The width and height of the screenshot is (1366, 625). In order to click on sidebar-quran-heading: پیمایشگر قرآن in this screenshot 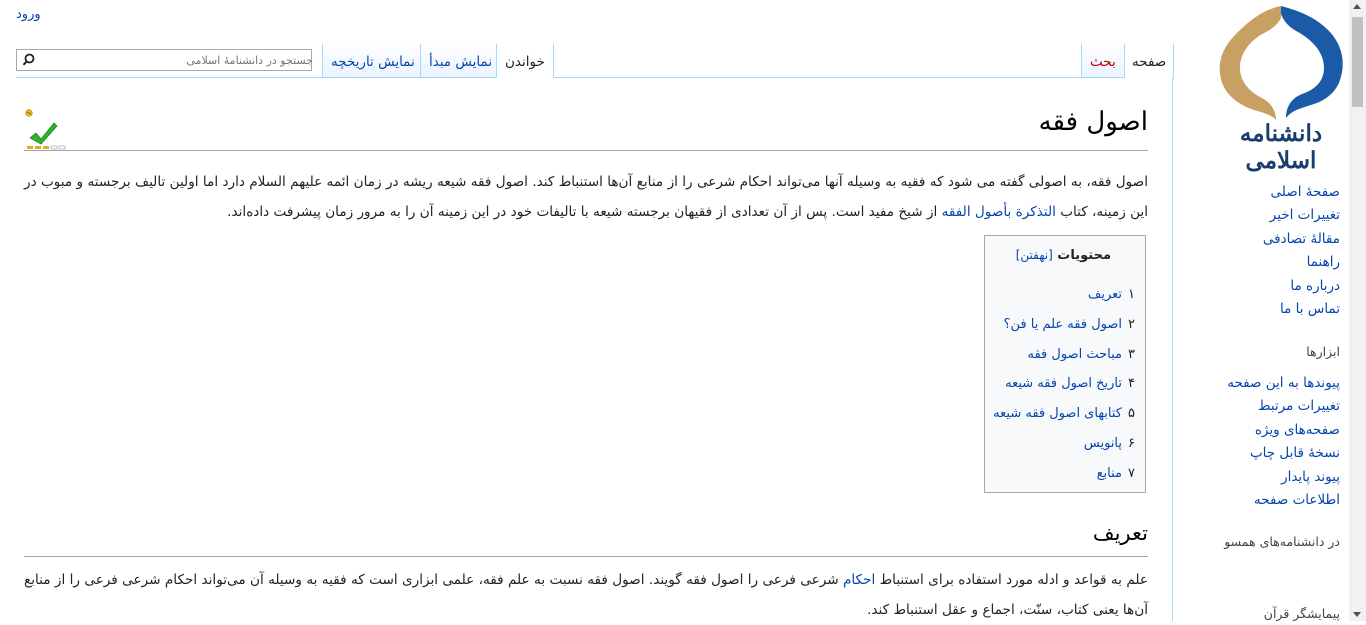, I will do `click(1302, 613)`.